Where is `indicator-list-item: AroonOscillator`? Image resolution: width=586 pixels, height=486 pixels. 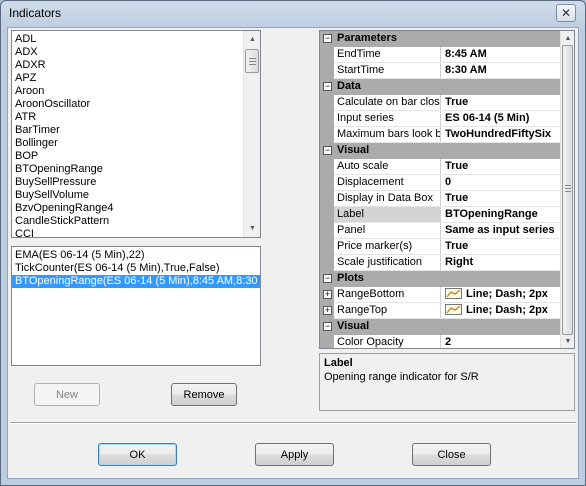 indicator-list-item: AroonOscillator is located at coordinates (136, 104).